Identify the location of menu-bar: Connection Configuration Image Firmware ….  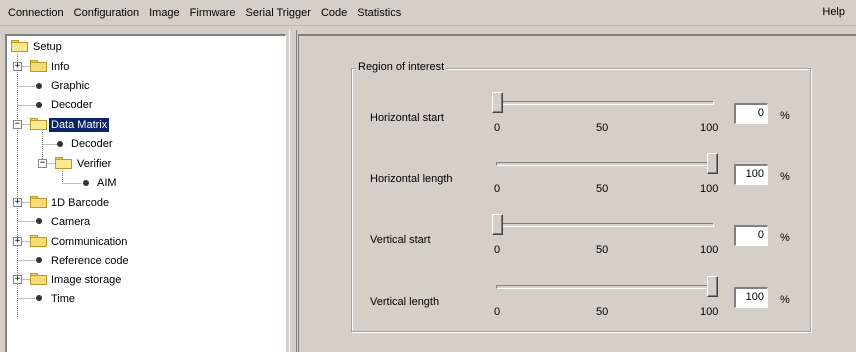
(428, 13).